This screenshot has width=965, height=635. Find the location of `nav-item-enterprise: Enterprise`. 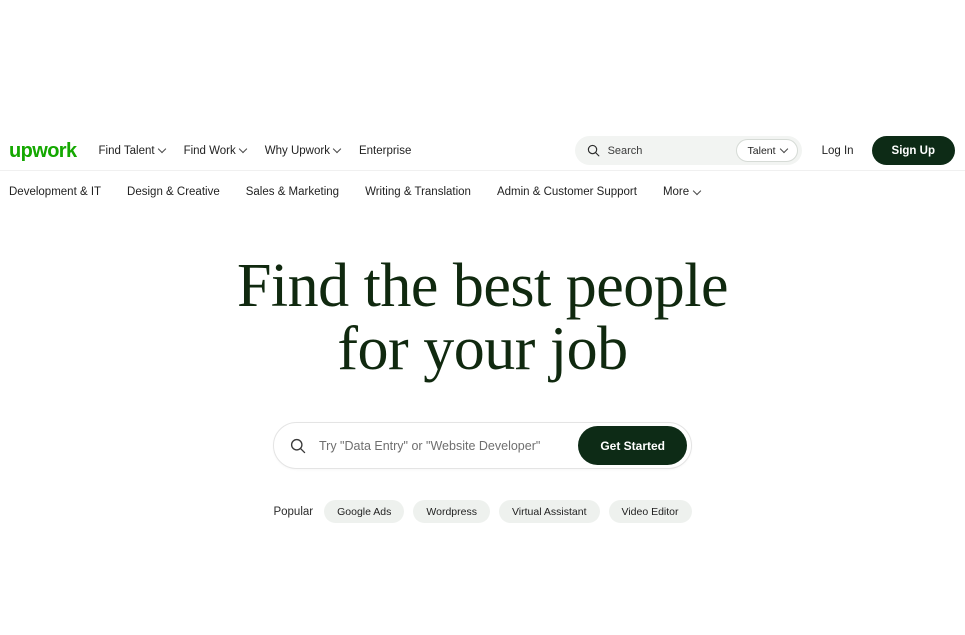

nav-item-enterprise: Enterprise is located at coordinates (385, 151).